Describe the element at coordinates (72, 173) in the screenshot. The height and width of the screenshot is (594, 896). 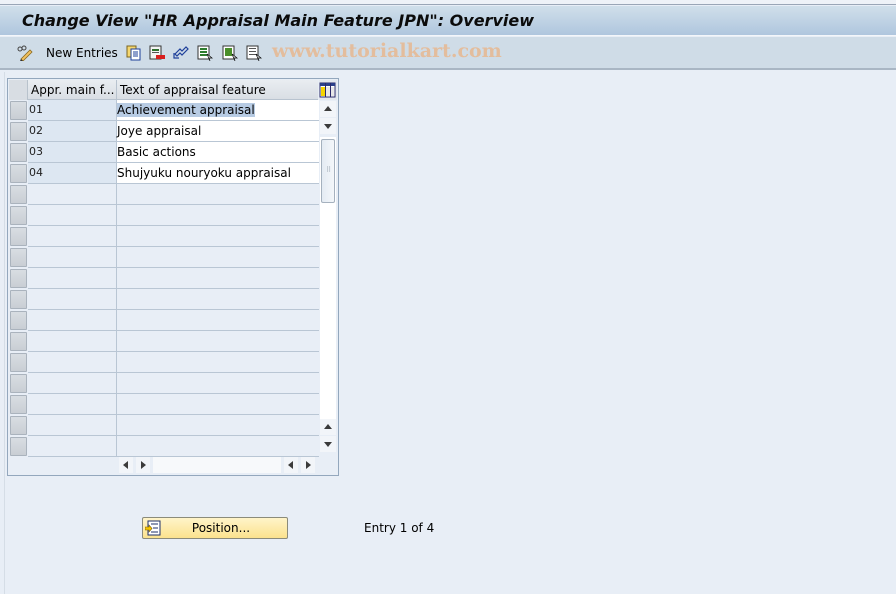
I see `cell-appraisal-main-feature: 04` at that location.